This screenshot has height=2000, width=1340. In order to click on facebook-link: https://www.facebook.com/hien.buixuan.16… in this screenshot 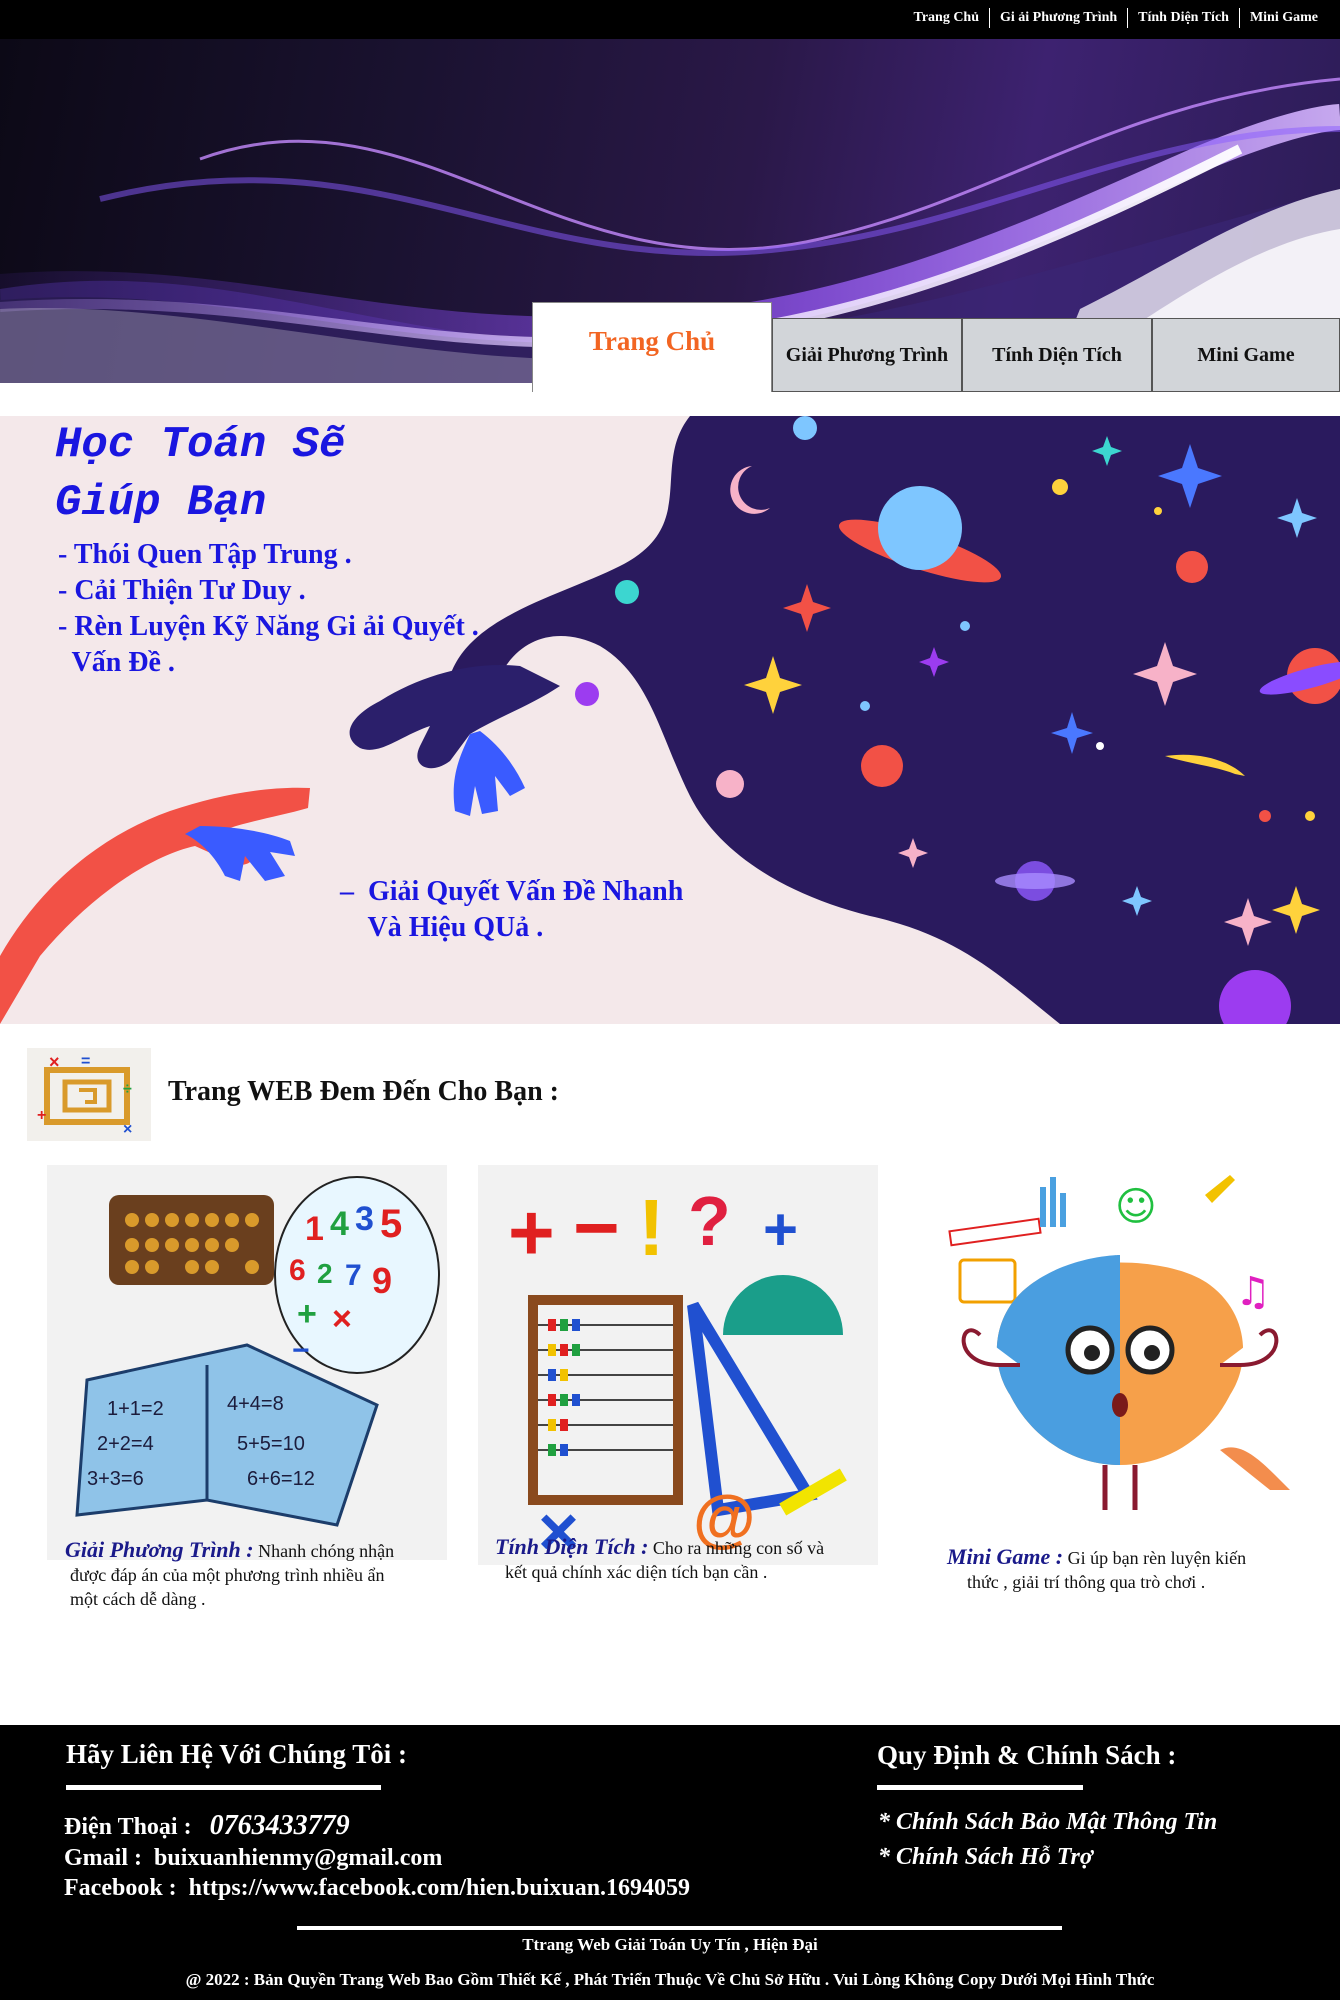, I will do `click(439, 1888)`.